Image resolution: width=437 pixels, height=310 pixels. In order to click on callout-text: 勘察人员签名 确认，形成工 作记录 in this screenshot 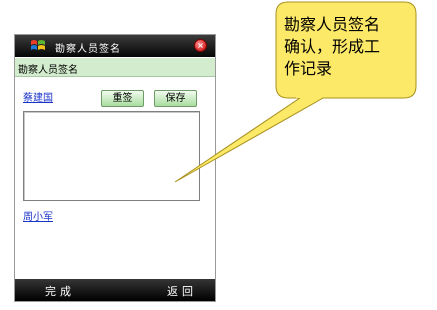, I will do `click(346, 47)`.